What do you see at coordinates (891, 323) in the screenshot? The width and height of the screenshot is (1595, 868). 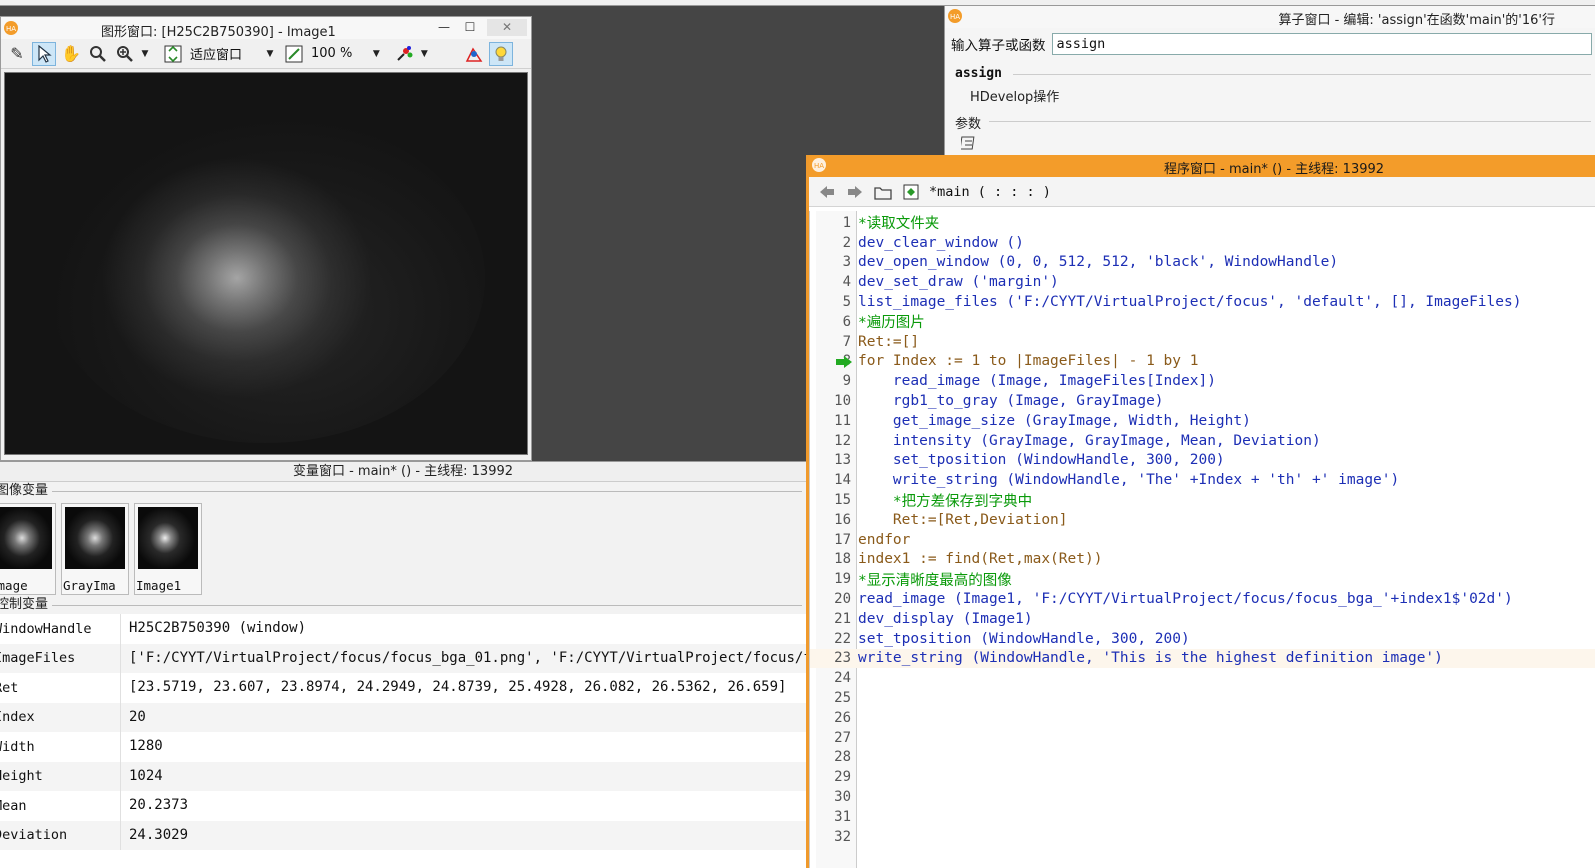 I see `code-text: *遍历图片` at bounding box center [891, 323].